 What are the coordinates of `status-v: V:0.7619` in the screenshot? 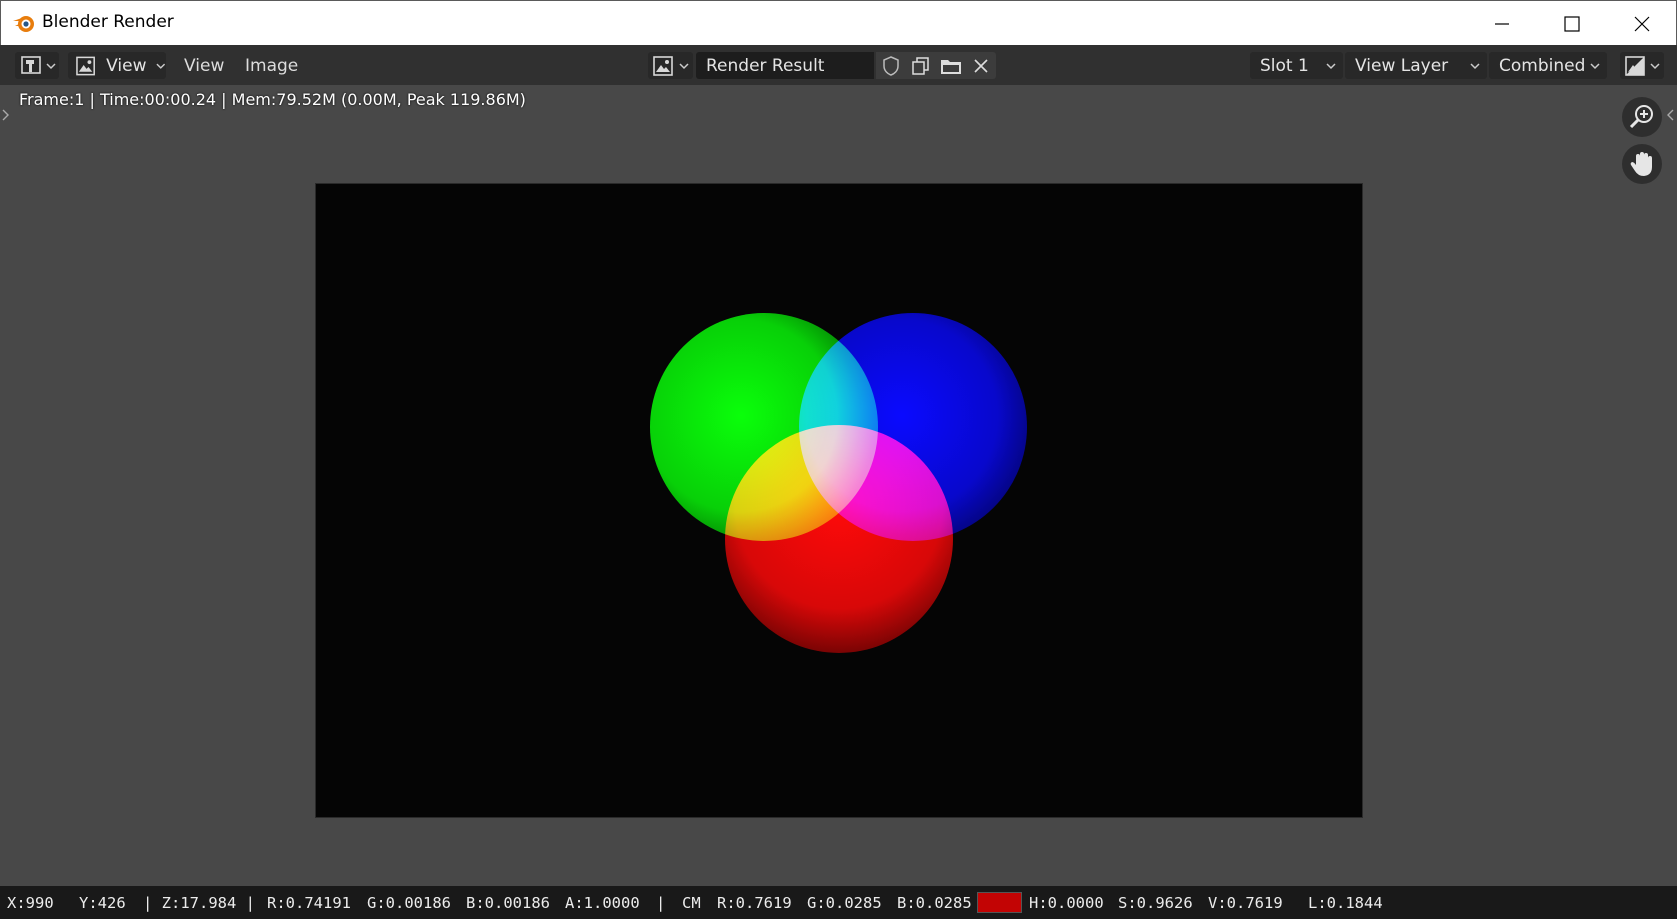 It's located at (1245, 903).